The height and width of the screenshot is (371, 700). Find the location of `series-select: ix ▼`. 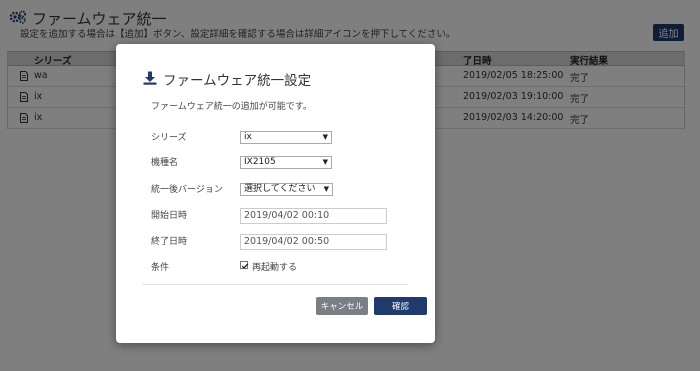

series-select: ix ▼ is located at coordinates (286, 137).